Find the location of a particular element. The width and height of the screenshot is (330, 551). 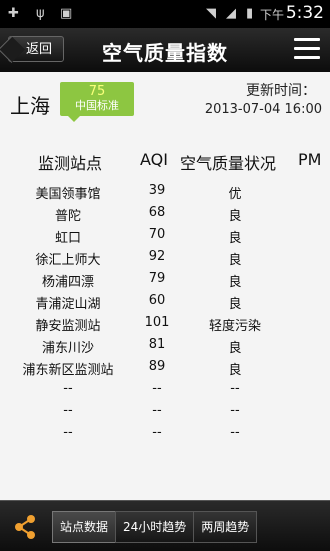

table-row: 徐汇上师大 92 良 is located at coordinates (165, 257).